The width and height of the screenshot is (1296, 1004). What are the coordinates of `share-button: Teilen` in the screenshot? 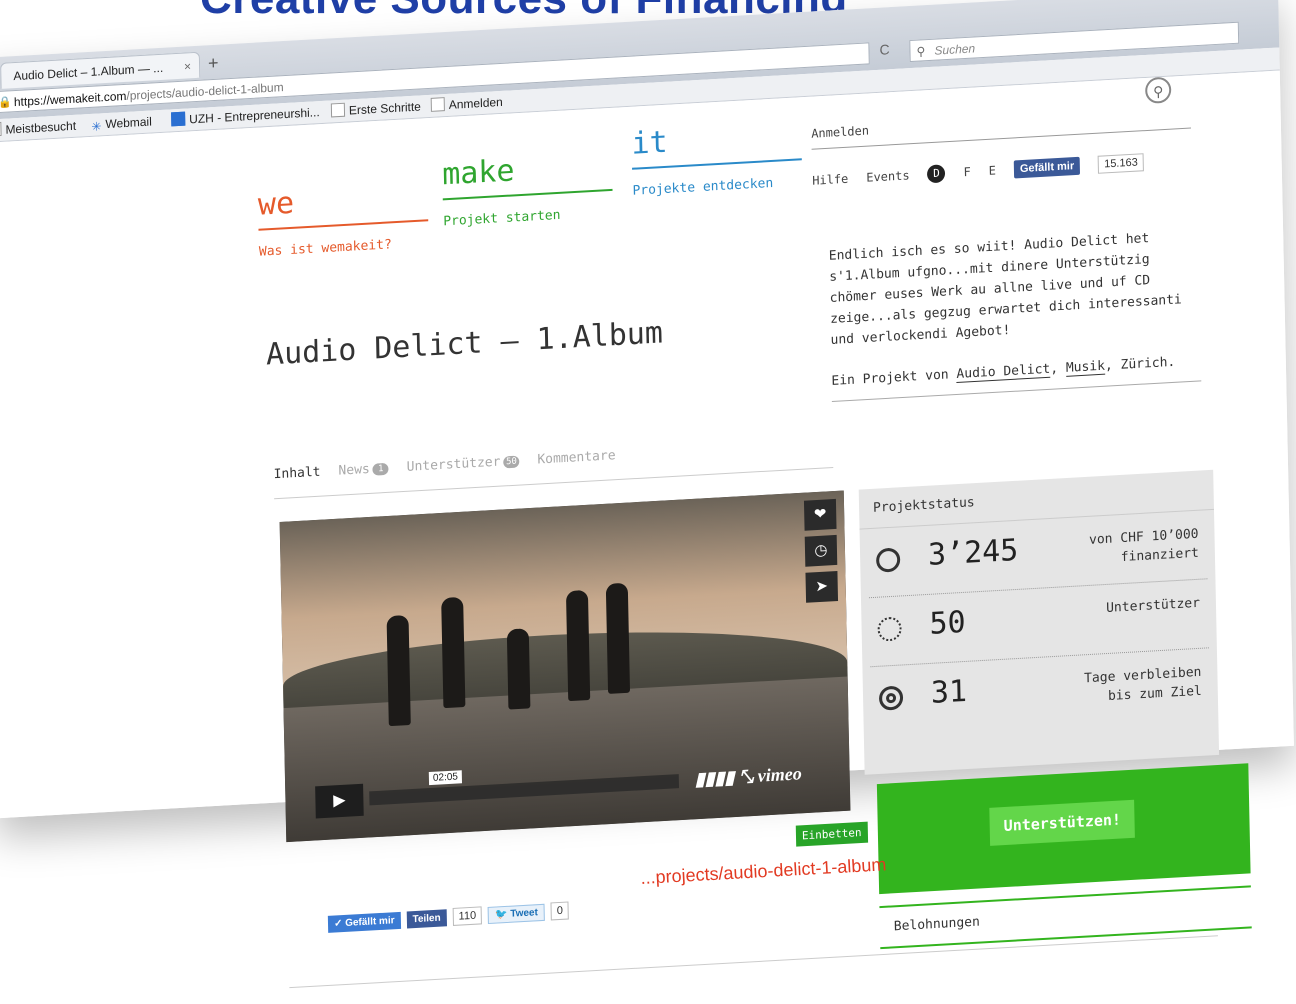 It's located at (426, 918).